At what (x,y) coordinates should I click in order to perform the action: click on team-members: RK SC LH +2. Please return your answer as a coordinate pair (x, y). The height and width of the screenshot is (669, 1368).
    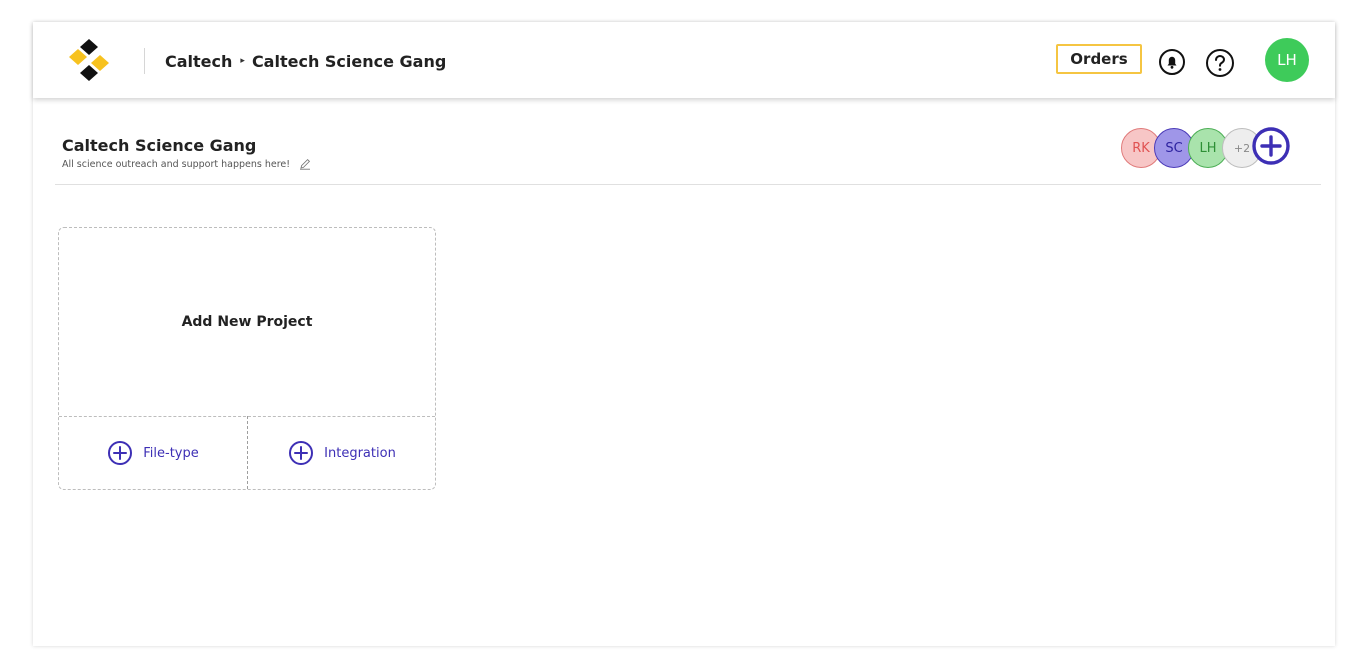
    Looking at the image, I should click on (1209, 149).